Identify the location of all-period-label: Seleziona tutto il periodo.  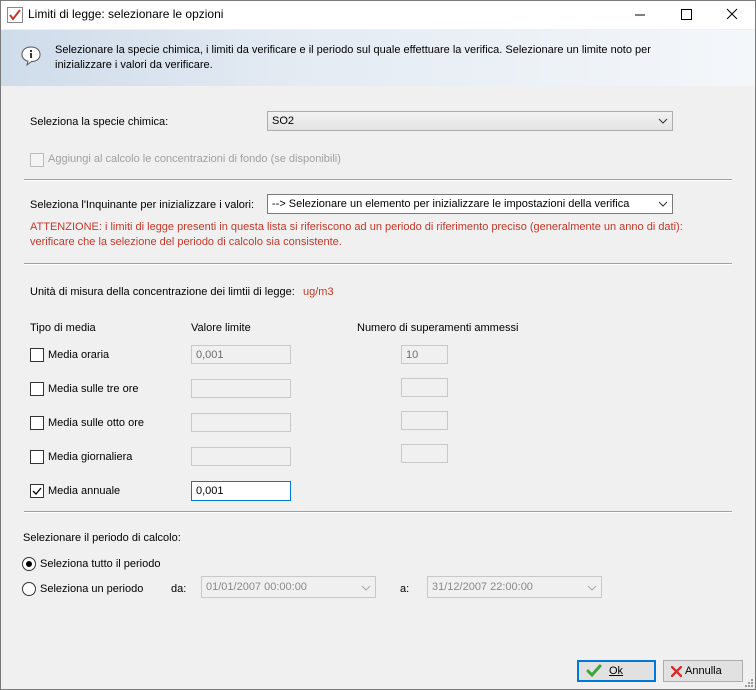
(100, 564).